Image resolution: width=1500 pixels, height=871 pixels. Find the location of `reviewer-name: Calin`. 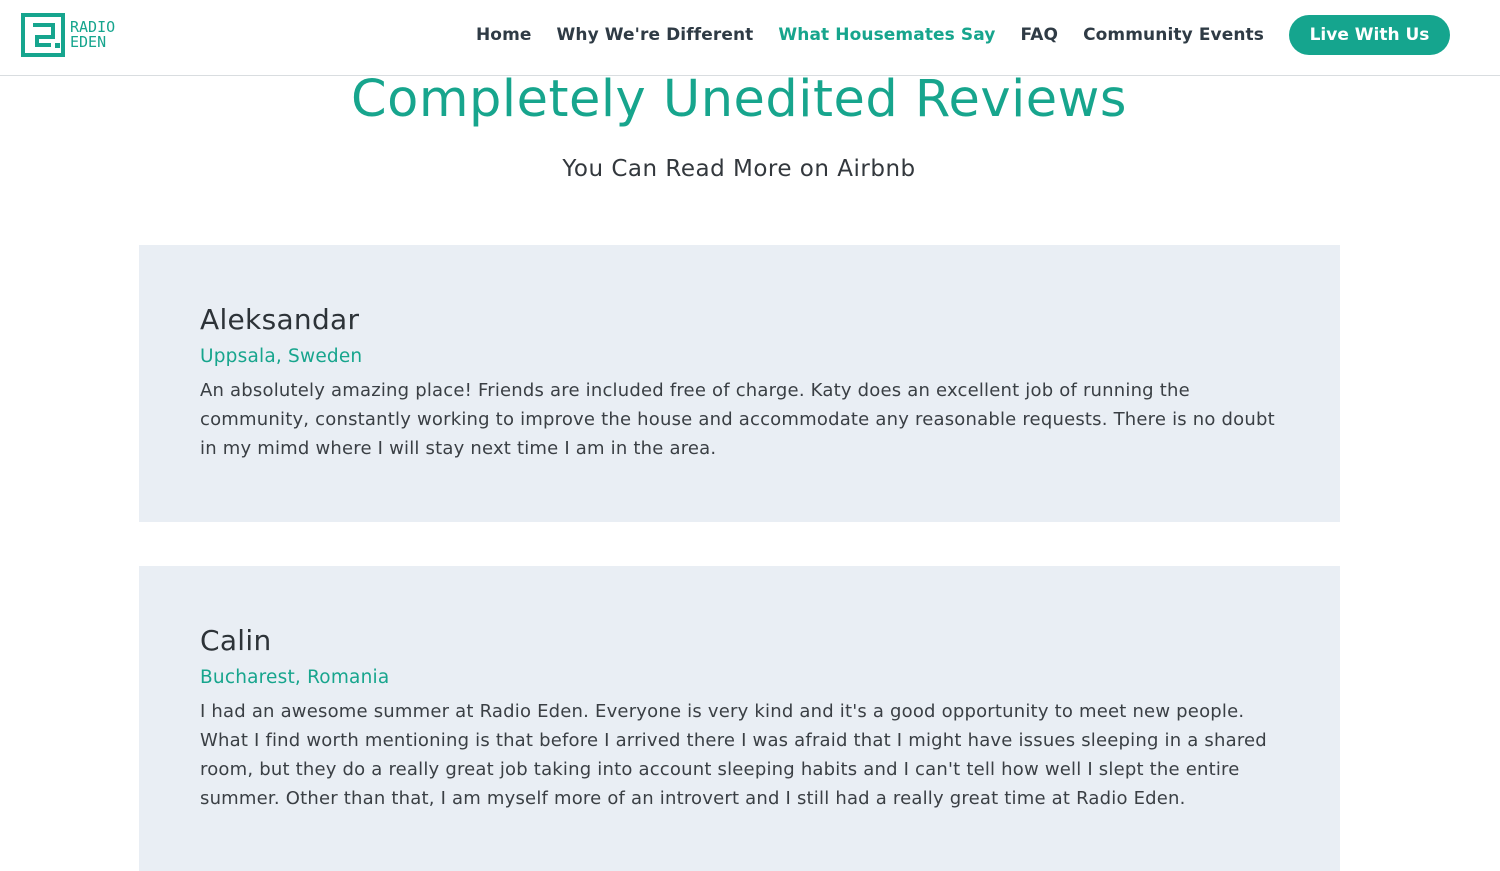

reviewer-name: Calin is located at coordinates (236, 640).